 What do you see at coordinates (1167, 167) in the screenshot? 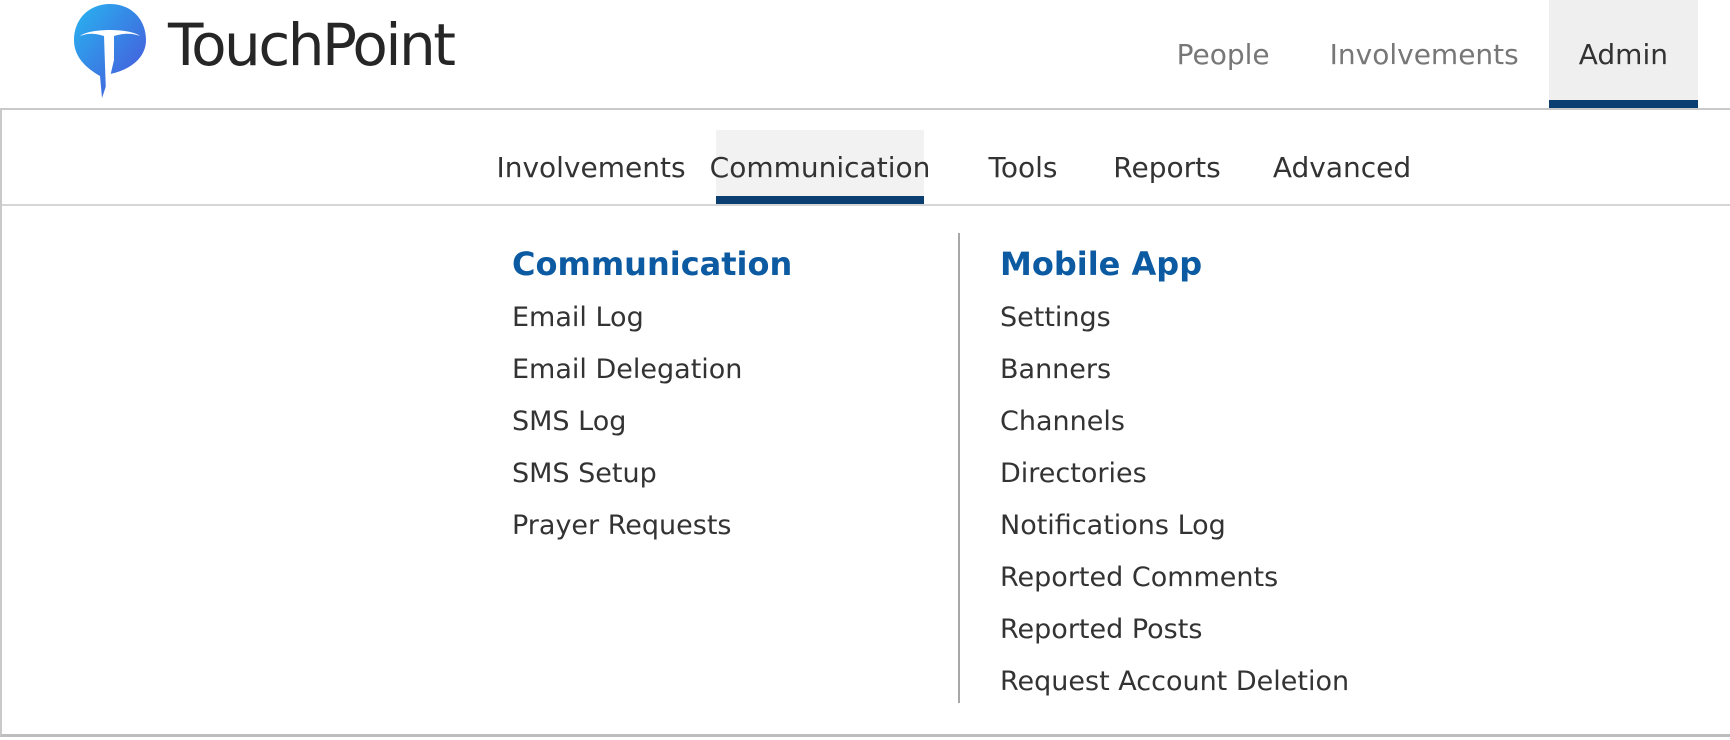
I see `sub-nav-reports: Reports` at bounding box center [1167, 167].